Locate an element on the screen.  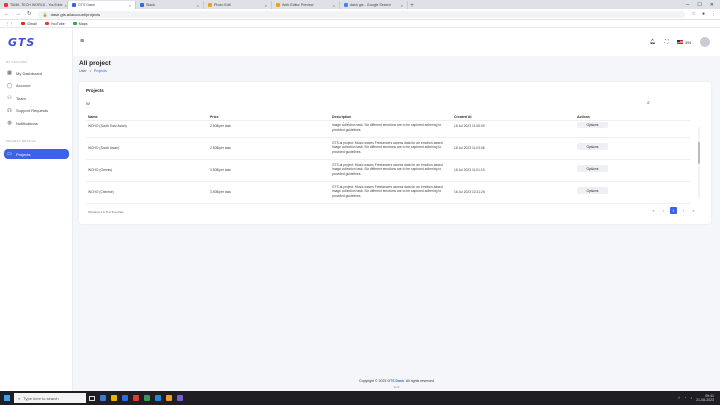
chevron-up-icon: ˄ is located at coordinates (679, 398).